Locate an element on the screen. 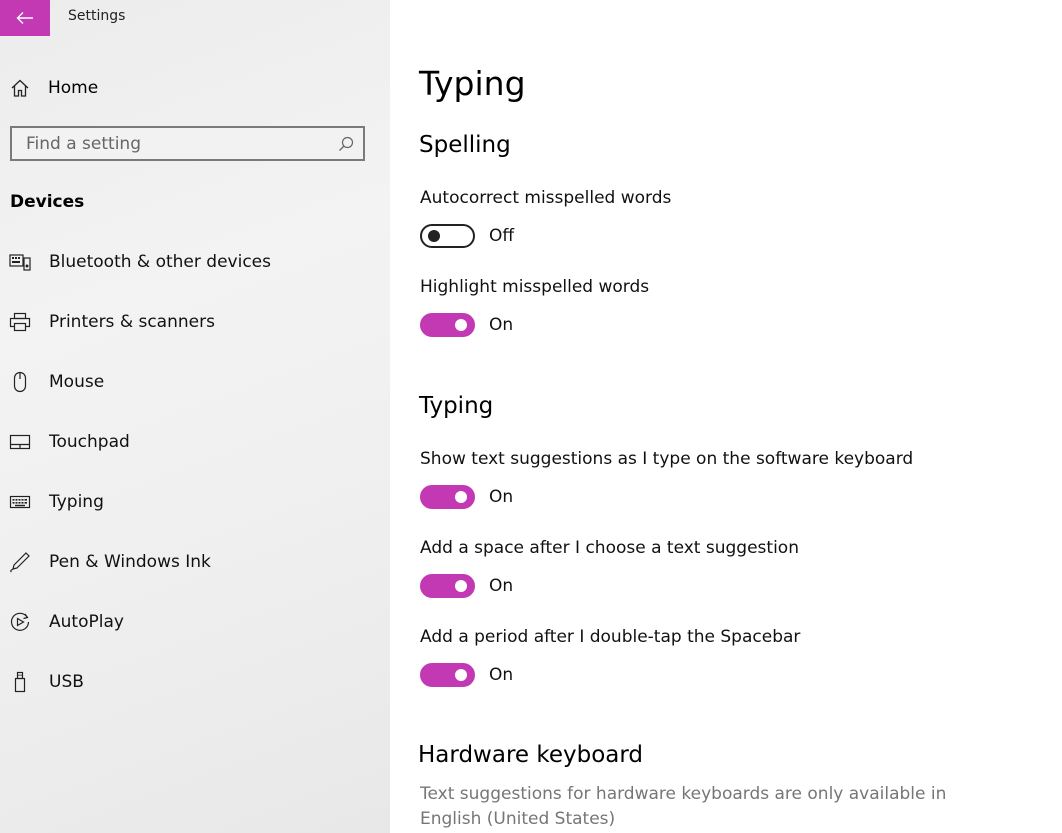 The width and height of the screenshot is (1062, 833). back-arrow-icon is located at coordinates (24, 18).